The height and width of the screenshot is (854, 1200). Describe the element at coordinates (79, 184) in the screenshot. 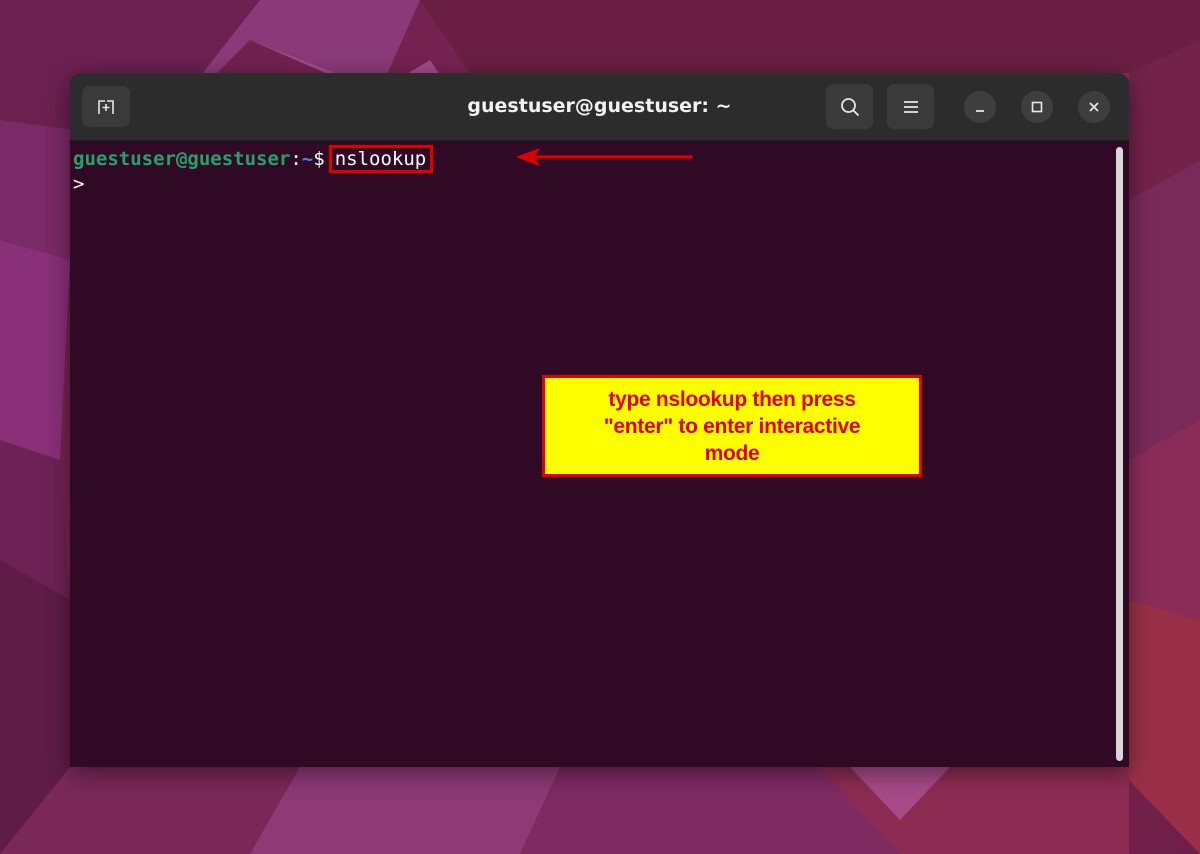

I see `interactive-prompt-line: >` at that location.